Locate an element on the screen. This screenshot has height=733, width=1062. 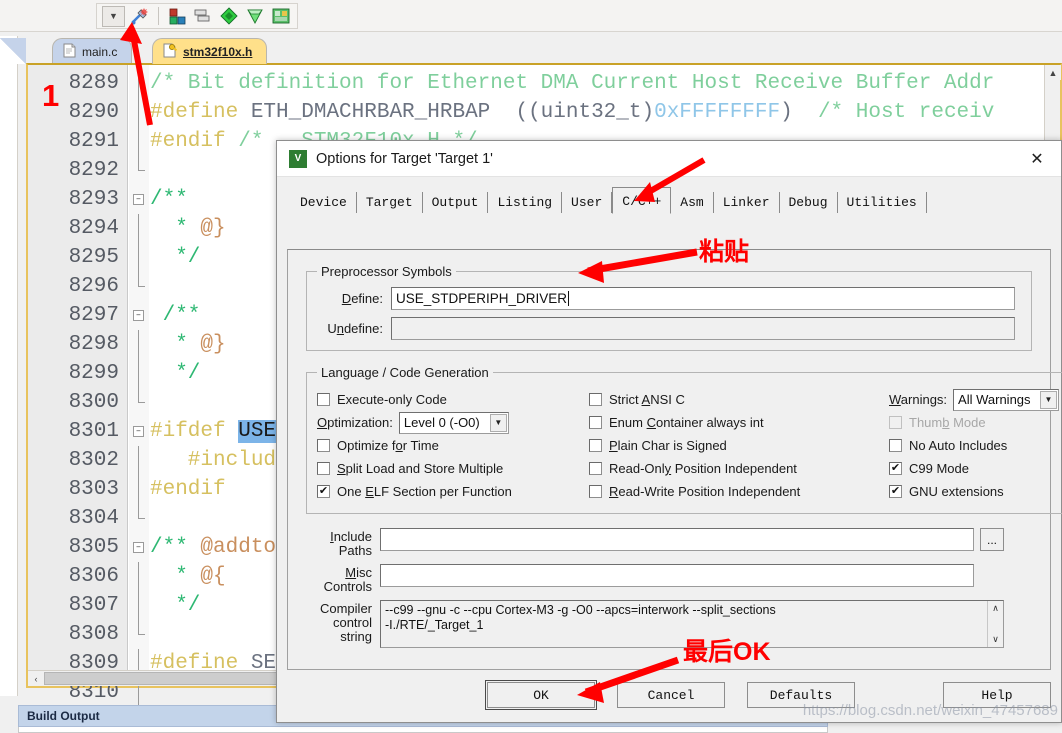
annotation-step-1: 1 is located at coordinates (51, 95).